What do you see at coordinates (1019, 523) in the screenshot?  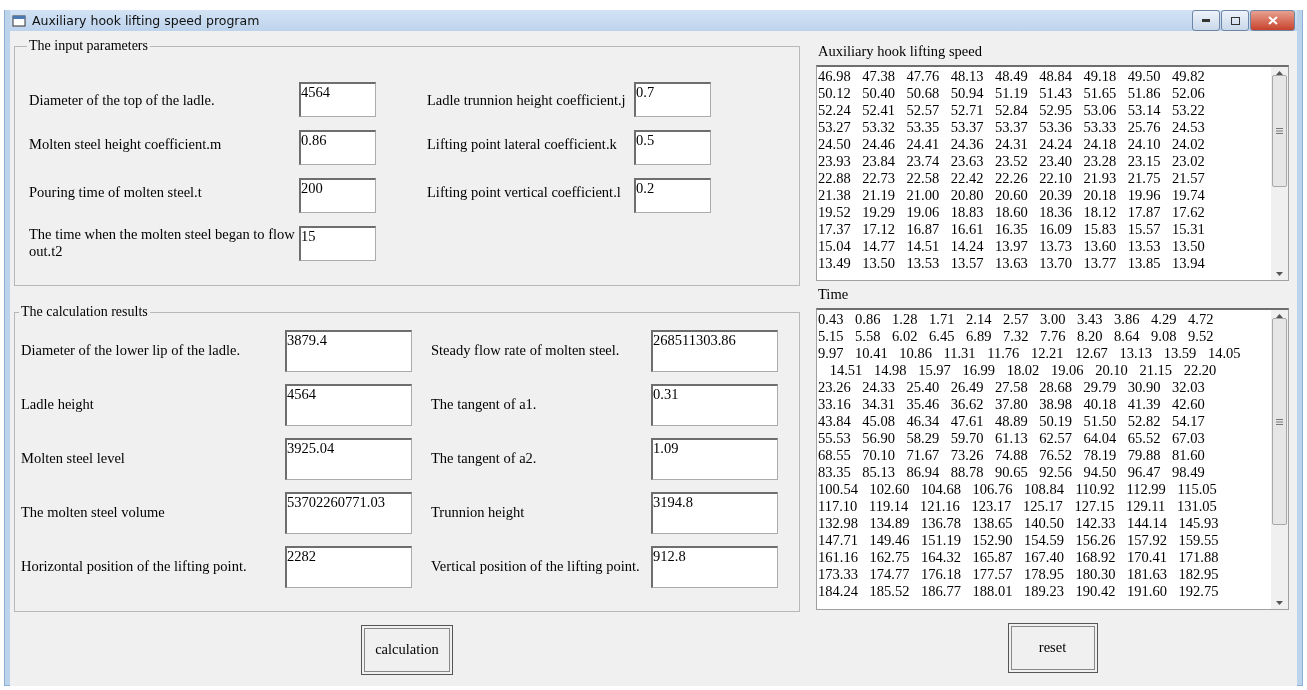 I see `output-line: 132.98 134.89 136.78 138.65 140.50 142.33 144.14 145.93` at bounding box center [1019, 523].